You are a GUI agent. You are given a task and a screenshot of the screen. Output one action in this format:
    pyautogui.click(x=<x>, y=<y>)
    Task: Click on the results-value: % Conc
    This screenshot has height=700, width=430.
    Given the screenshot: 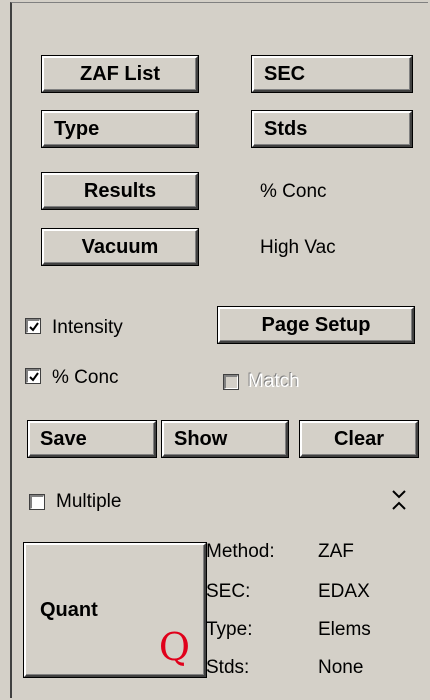 What is the action you would take?
    pyautogui.click(x=293, y=191)
    